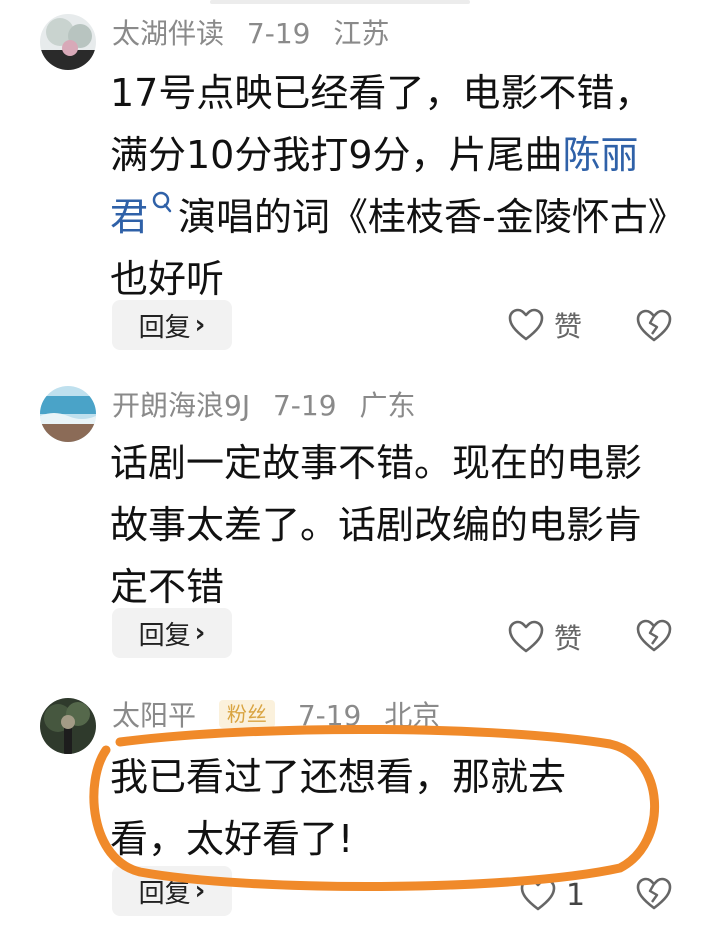  What do you see at coordinates (576, 895) in the screenshot?
I see `like-count: 1` at bounding box center [576, 895].